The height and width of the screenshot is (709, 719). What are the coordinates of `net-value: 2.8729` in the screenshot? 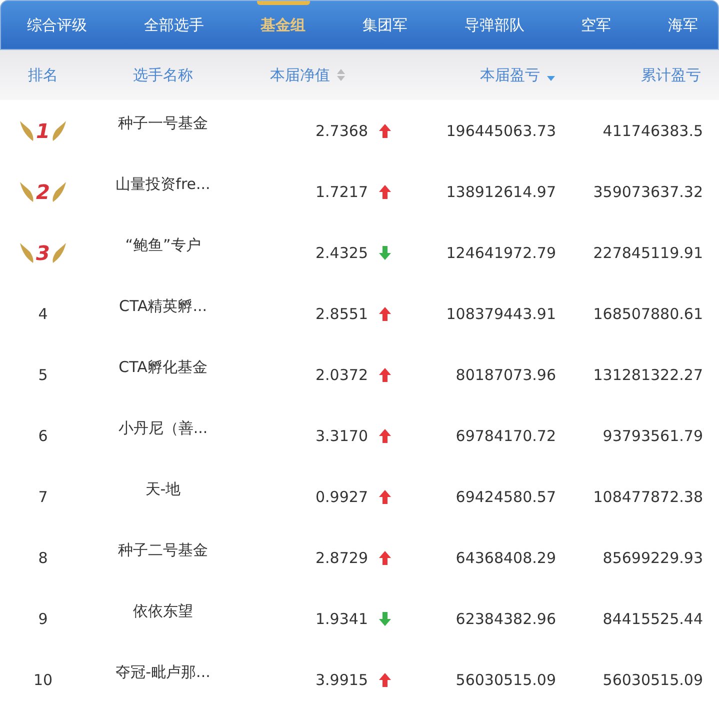 It's located at (342, 557).